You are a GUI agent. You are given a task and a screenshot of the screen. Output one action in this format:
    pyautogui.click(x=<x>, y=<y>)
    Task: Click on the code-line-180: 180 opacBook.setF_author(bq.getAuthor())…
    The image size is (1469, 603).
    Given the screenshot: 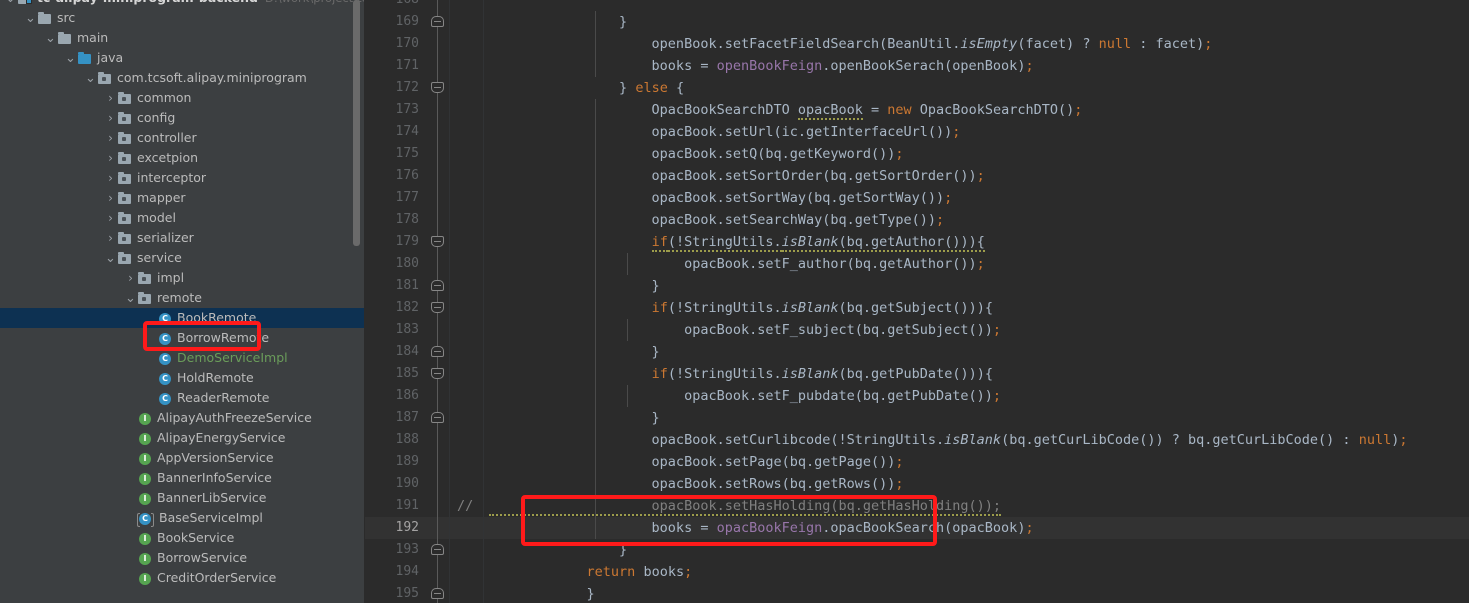 What is the action you would take?
    pyautogui.click(x=917, y=264)
    